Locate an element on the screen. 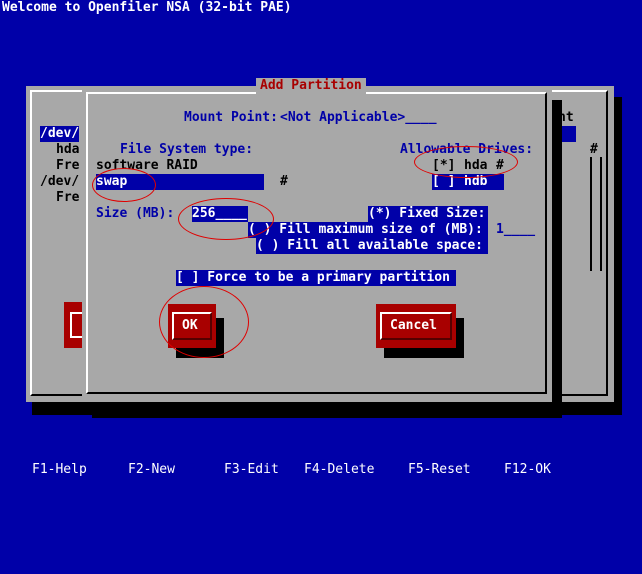  mount-point-field: <Not Applicable>____ is located at coordinates (358, 118).